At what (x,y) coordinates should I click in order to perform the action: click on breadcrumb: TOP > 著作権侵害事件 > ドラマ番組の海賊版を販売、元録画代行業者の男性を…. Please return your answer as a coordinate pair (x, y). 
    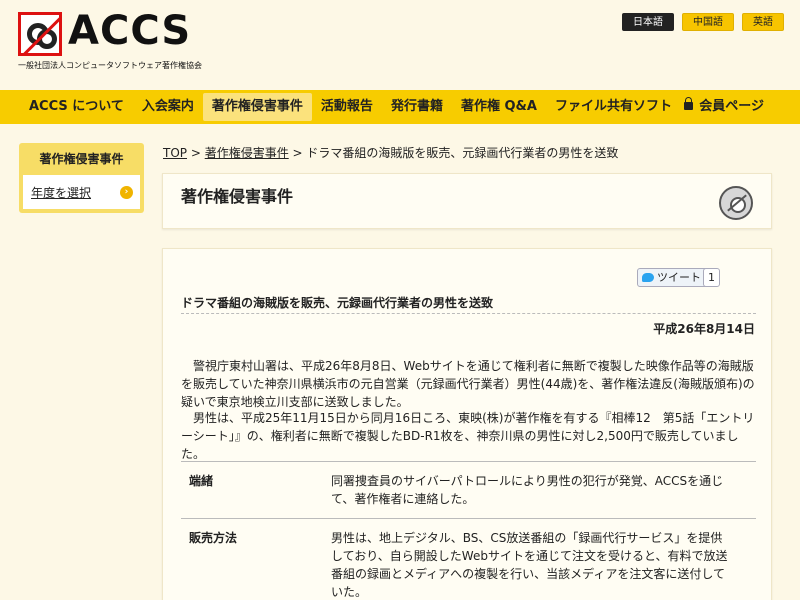
    Looking at the image, I should click on (390, 152).